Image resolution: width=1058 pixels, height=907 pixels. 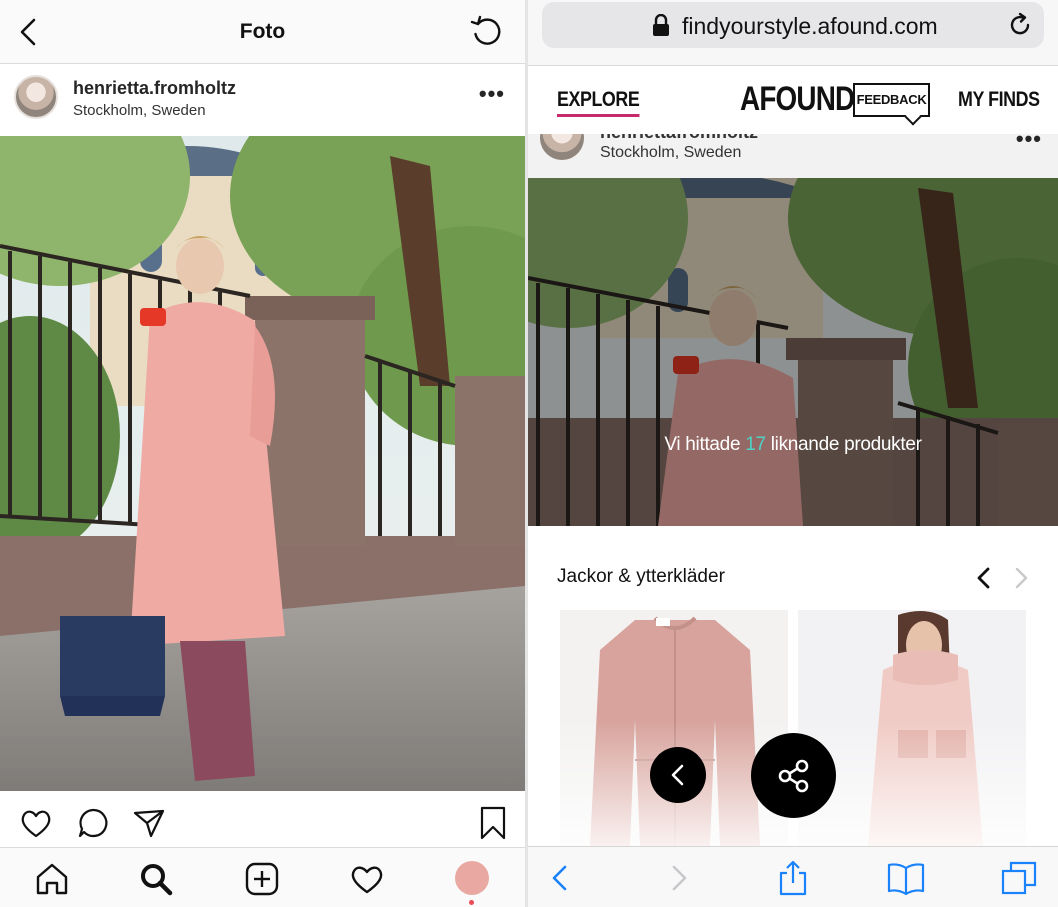 I want to click on browser-top-bar: findyourstyle.afound.com, so click(x=793, y=33).